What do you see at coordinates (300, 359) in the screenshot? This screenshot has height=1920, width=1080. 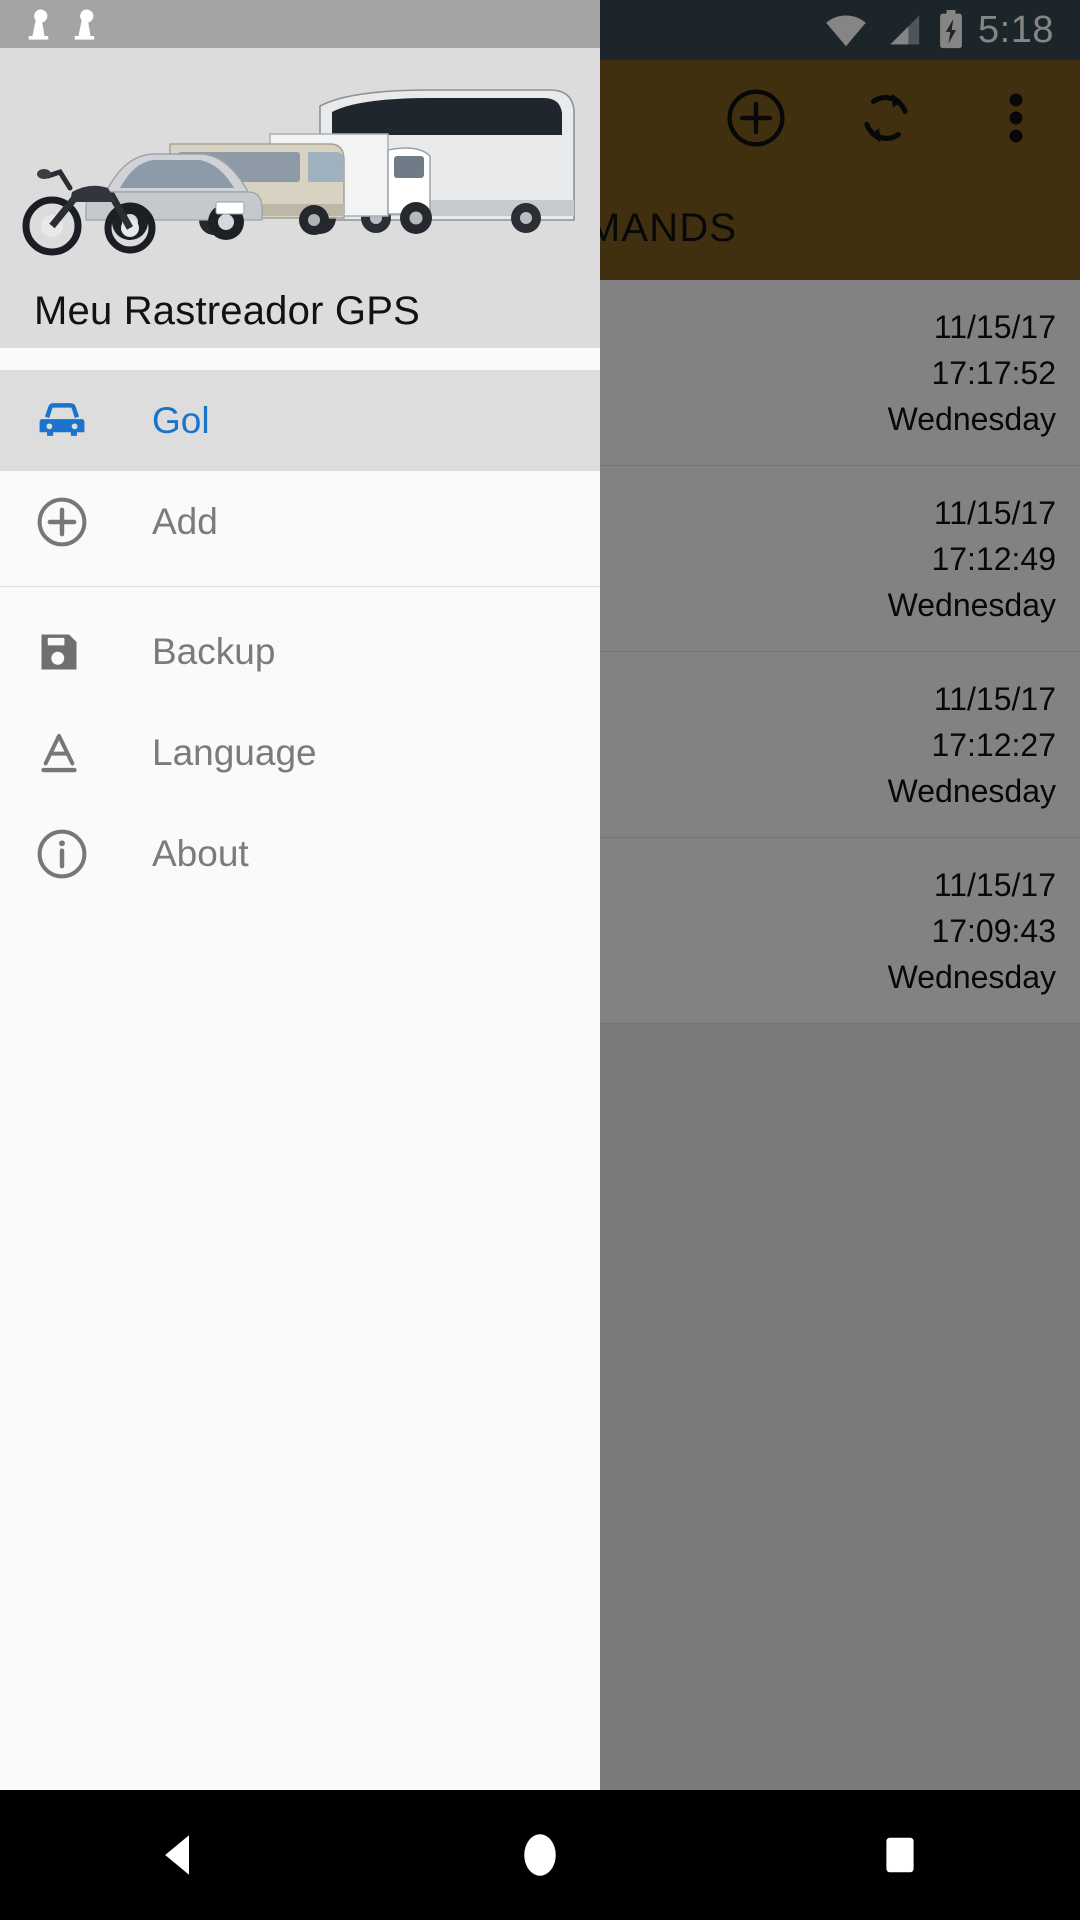 I see `drawer-header-gap` at bounding box center [300, 359].